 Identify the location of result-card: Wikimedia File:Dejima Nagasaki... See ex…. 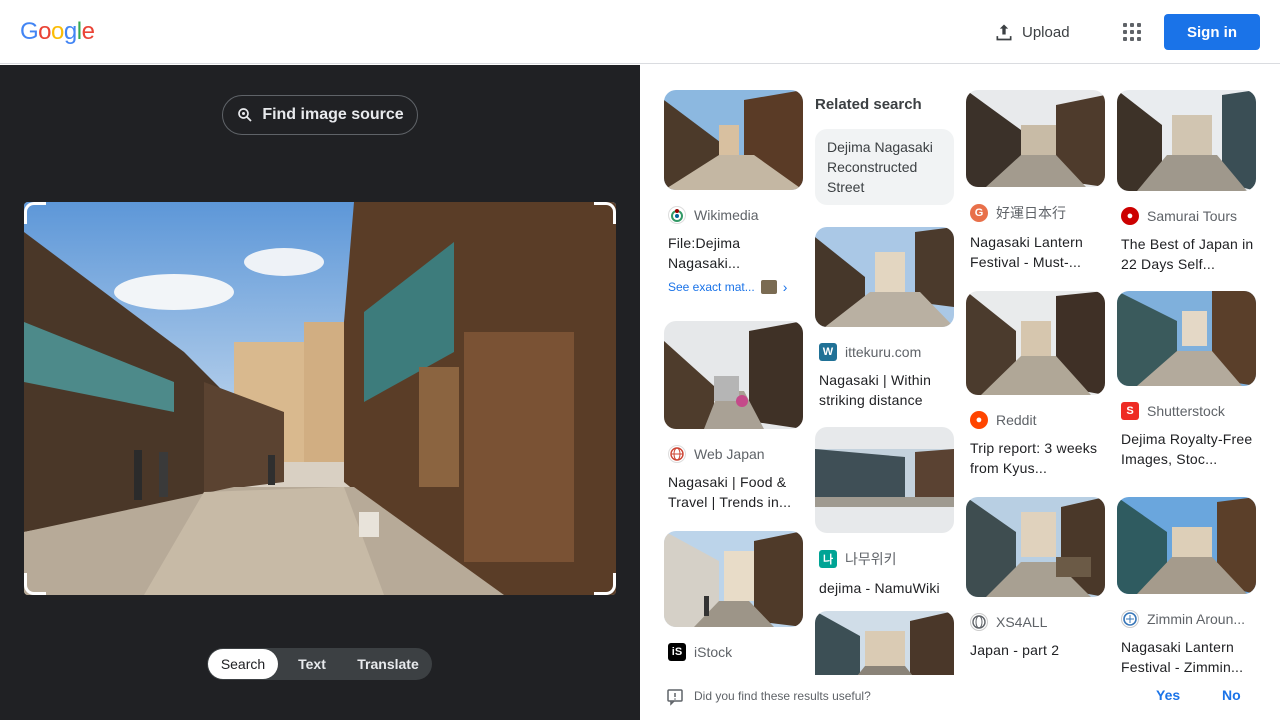
(733, 192).